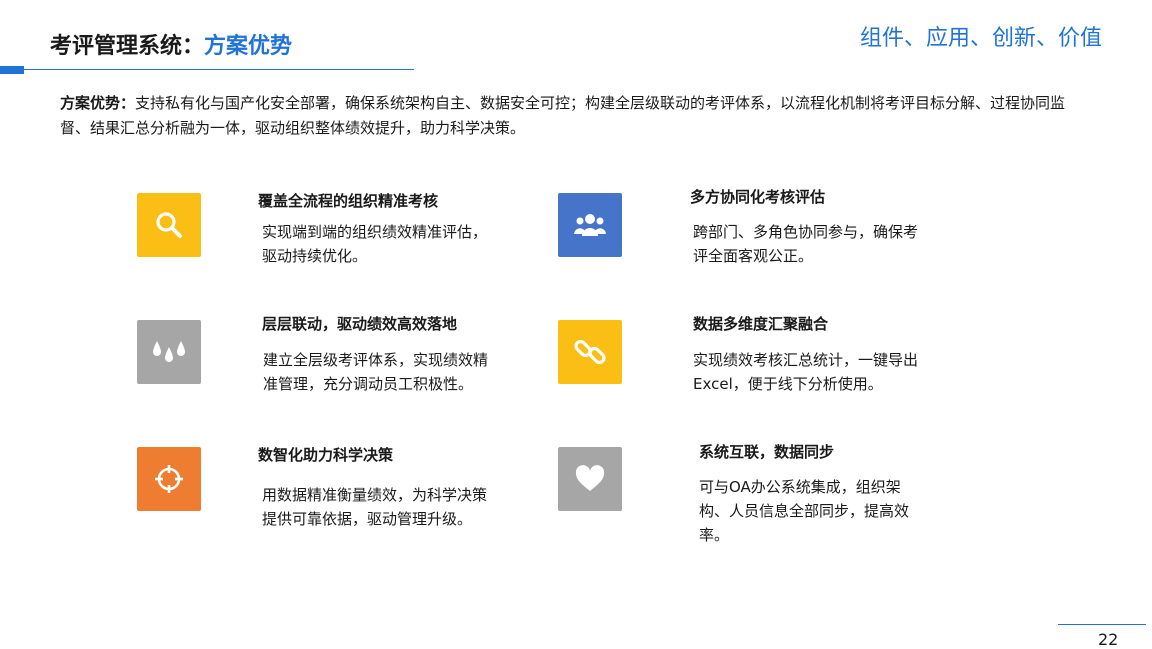 The image size is (1152, 649). Describe the element at coordinates (590, 479) in the screenshot. I see `heart-icon` at that location.